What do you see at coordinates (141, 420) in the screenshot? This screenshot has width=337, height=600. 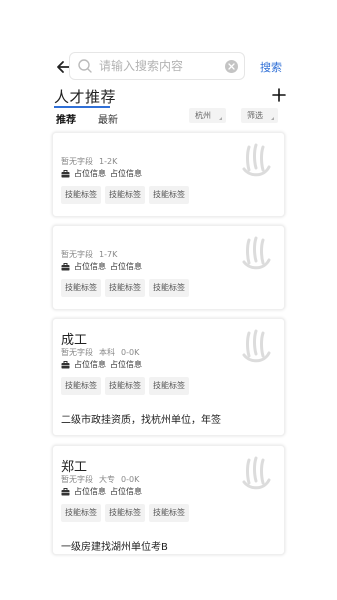 I see `talent-description: 二级市政挂资质，找杭州单位，年签` at bounding box center [141, 420].